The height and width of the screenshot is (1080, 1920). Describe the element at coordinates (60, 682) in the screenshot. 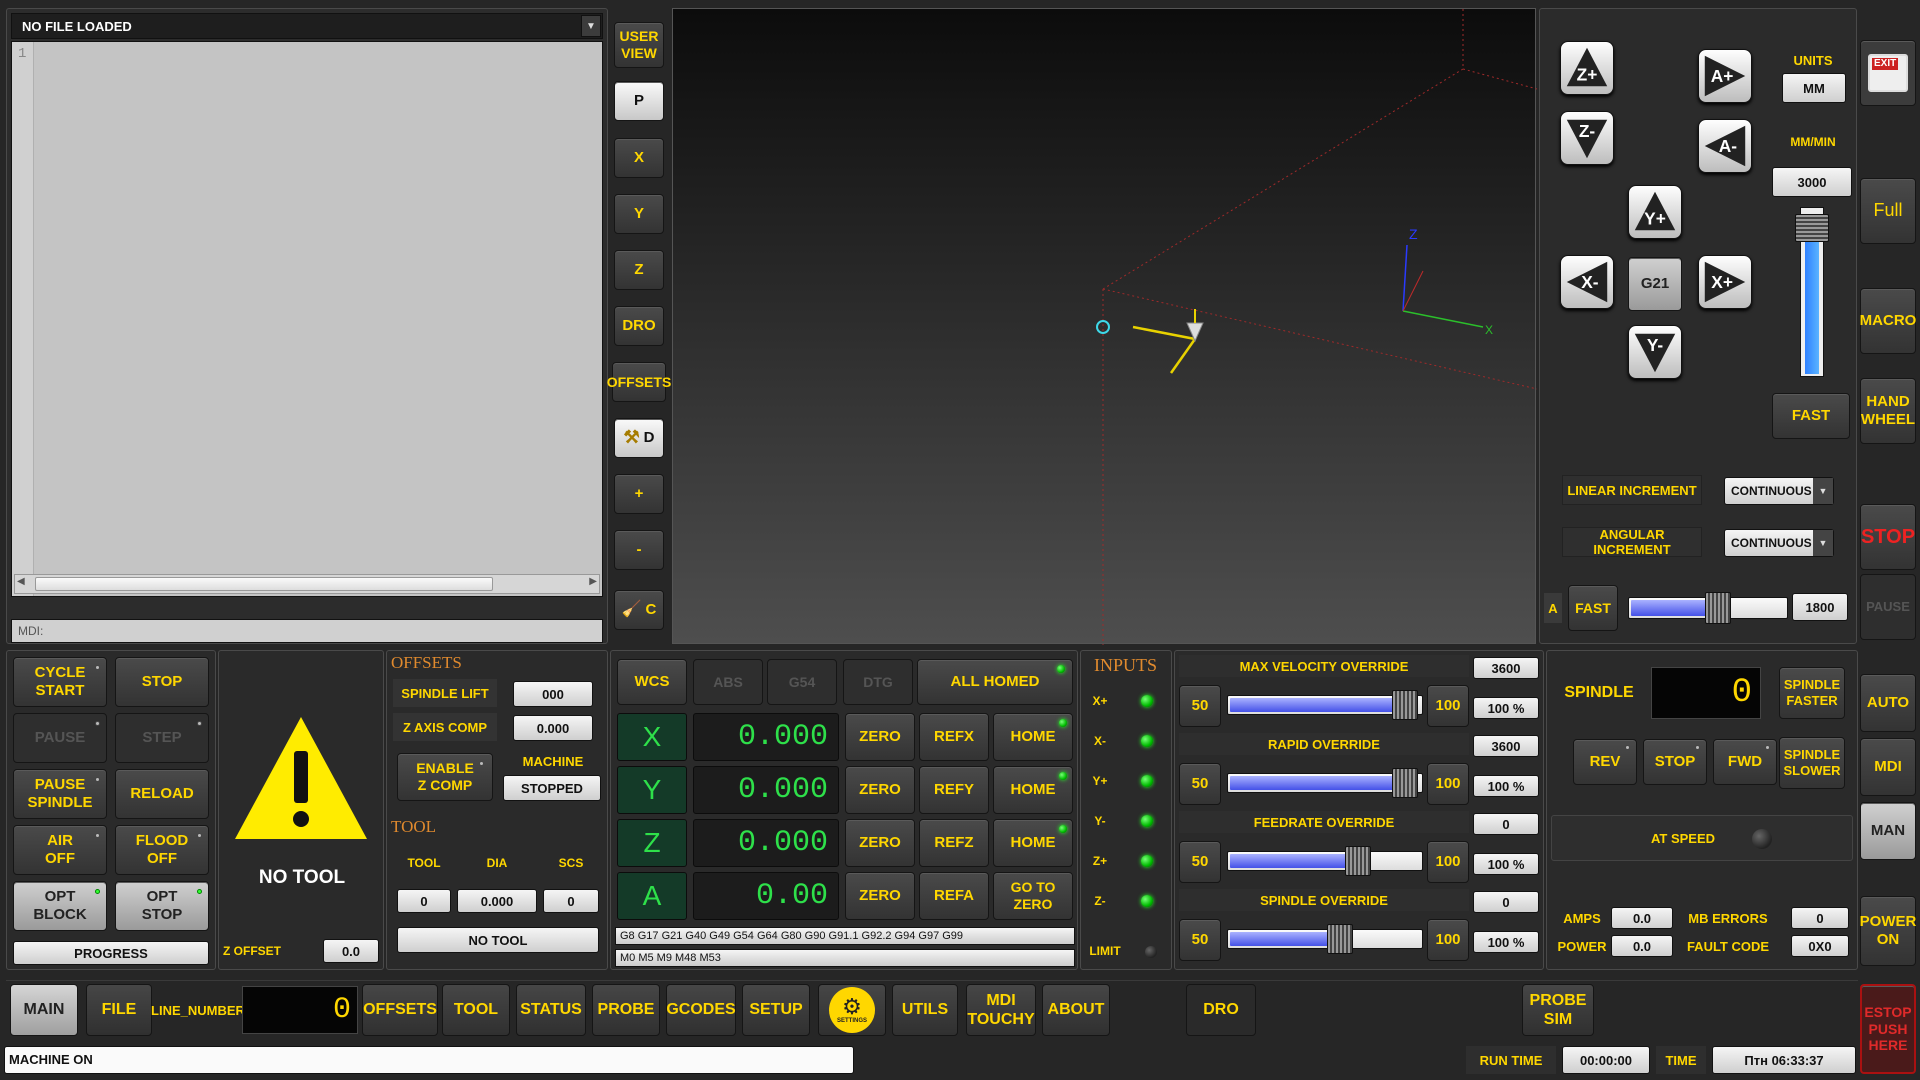

I see `cycle-start-button: CYCLE START` at that location.